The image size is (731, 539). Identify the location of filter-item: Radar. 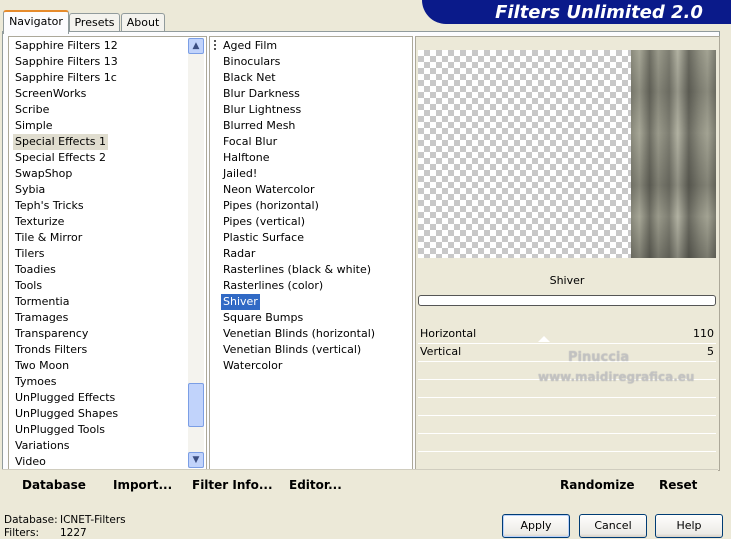
(239, 254).